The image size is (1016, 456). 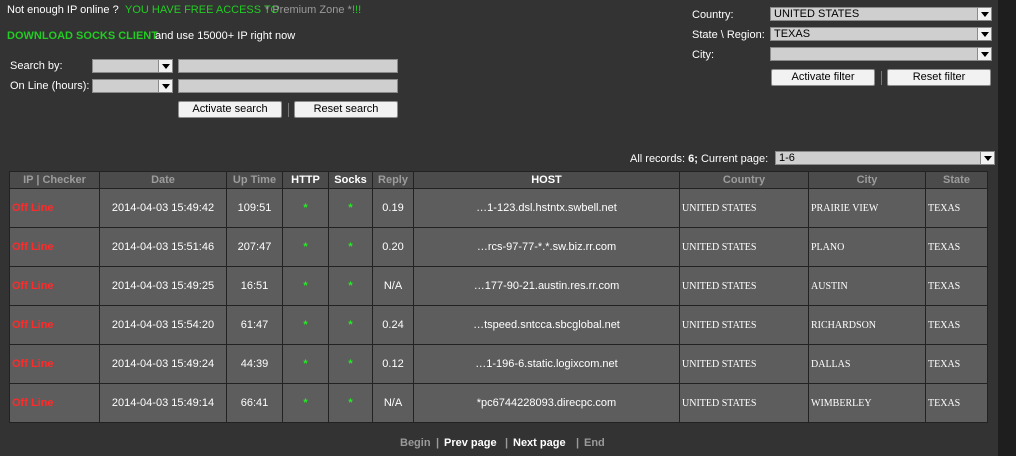 What do you see at coordinates (132, 86) in the screenshot?
I see `online-hours-select` at bounding box center [132, 86].